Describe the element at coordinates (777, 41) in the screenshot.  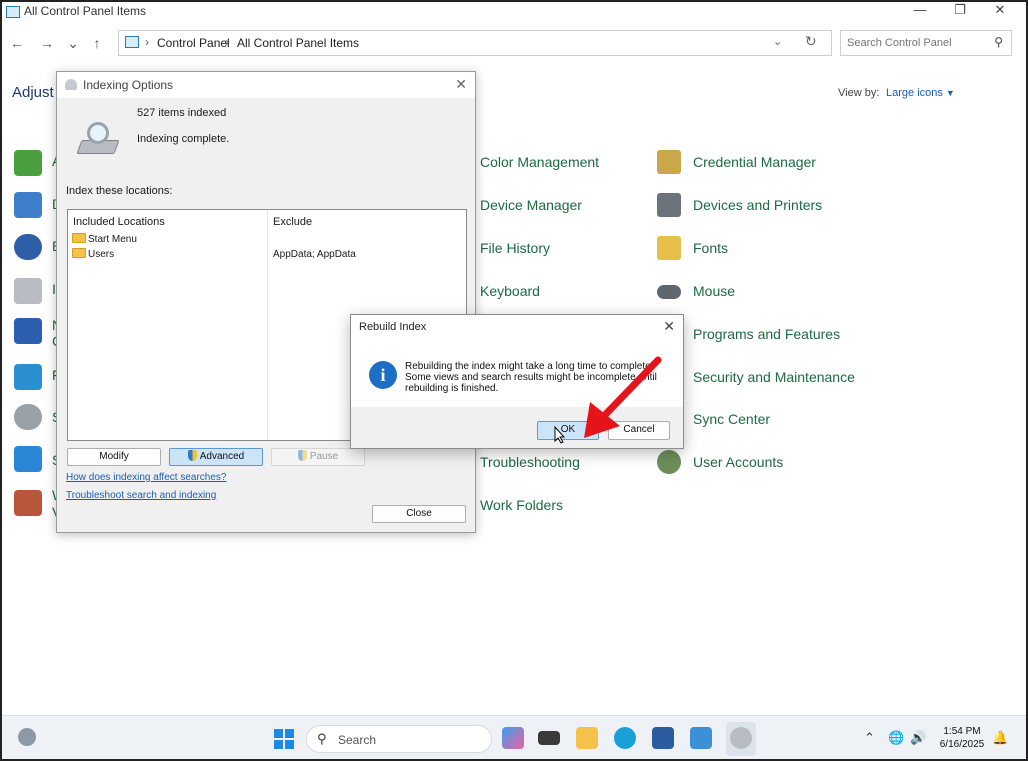
I see `address-dropdown-icon: ⌄` at that location.